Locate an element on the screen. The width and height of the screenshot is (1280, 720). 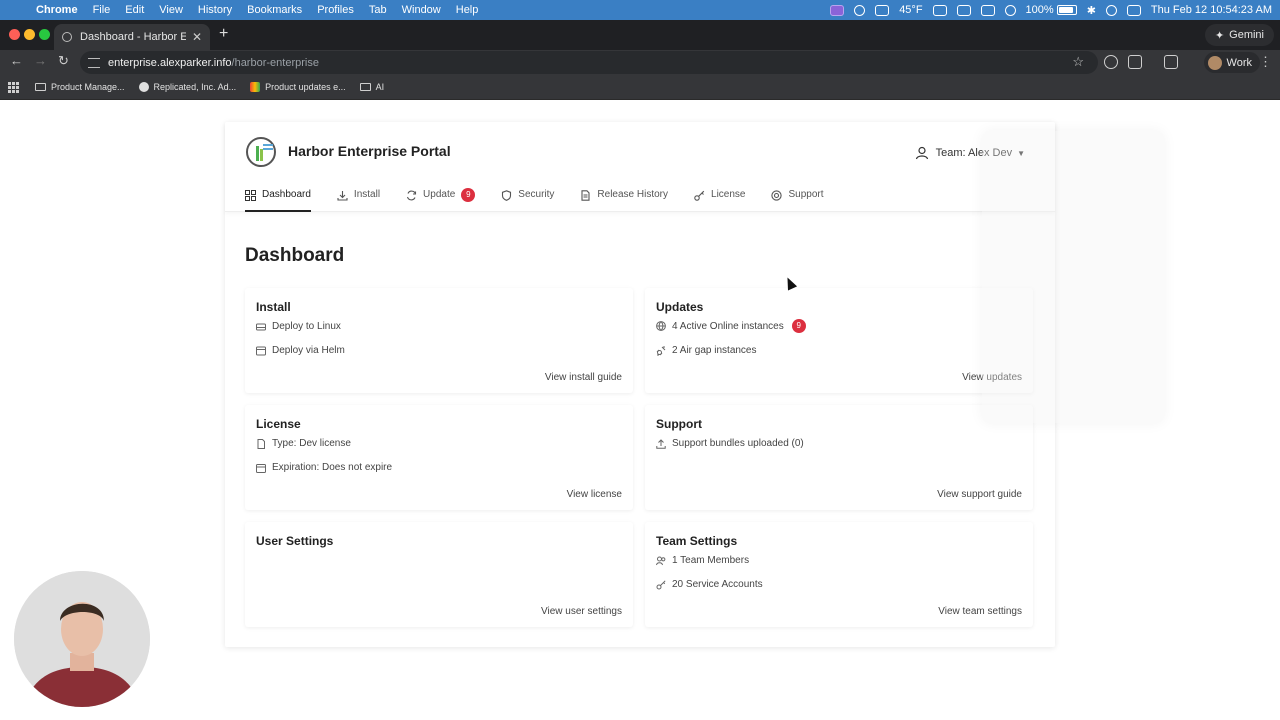
harbor-logo-icon is located at coordinates (261, 152).